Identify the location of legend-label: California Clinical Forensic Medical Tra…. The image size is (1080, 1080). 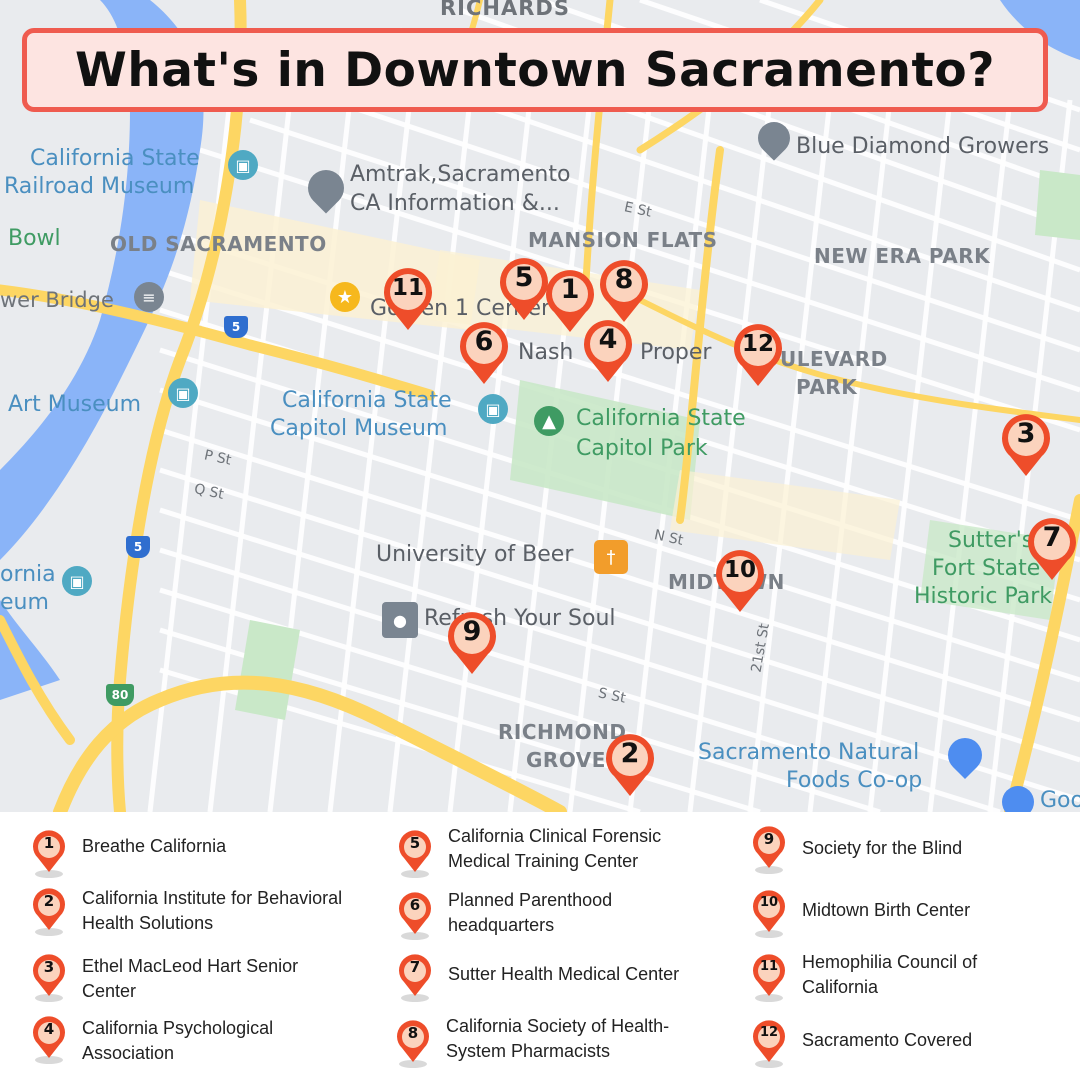
(555, 848).